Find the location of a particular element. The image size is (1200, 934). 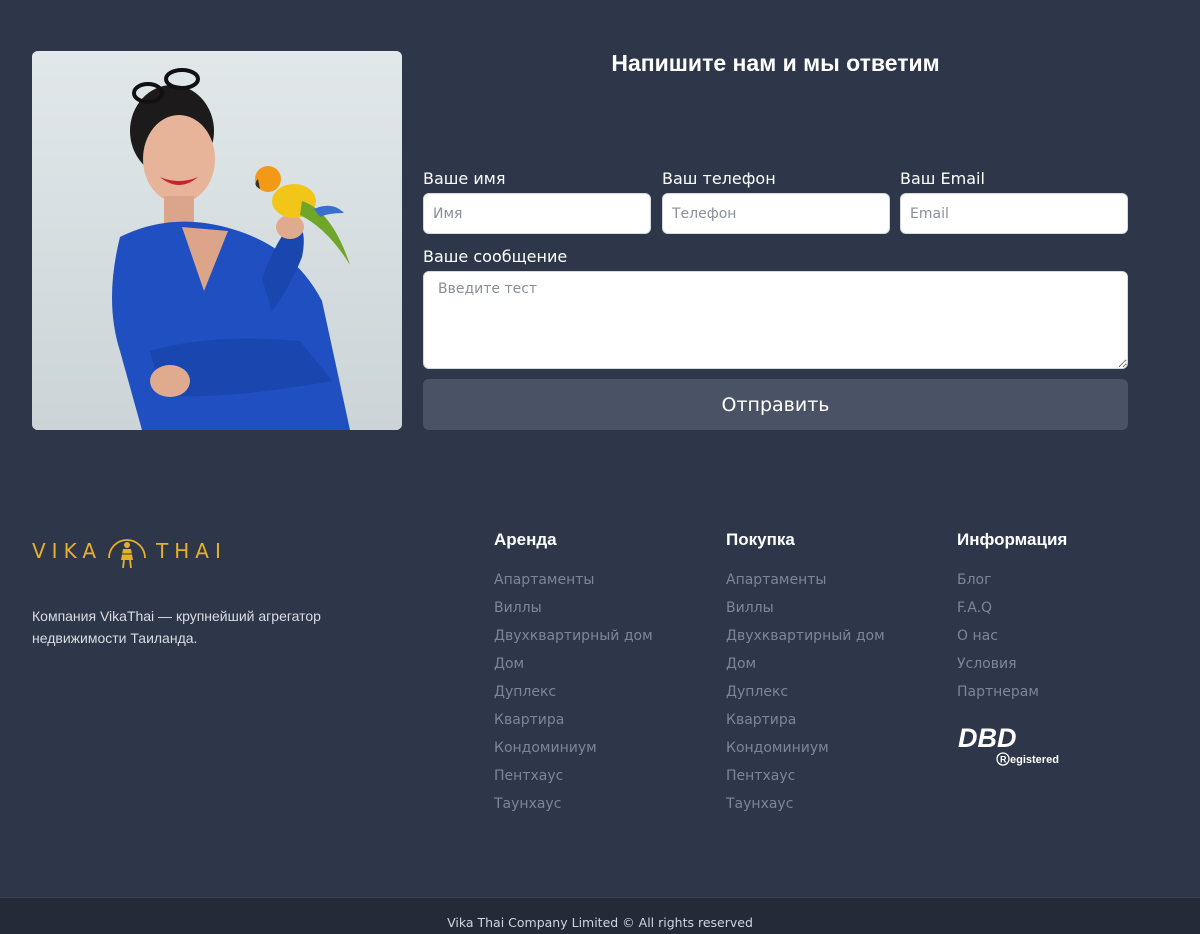

vika-thai-logo: VIKA THAI is located at coordinates (129, 551).